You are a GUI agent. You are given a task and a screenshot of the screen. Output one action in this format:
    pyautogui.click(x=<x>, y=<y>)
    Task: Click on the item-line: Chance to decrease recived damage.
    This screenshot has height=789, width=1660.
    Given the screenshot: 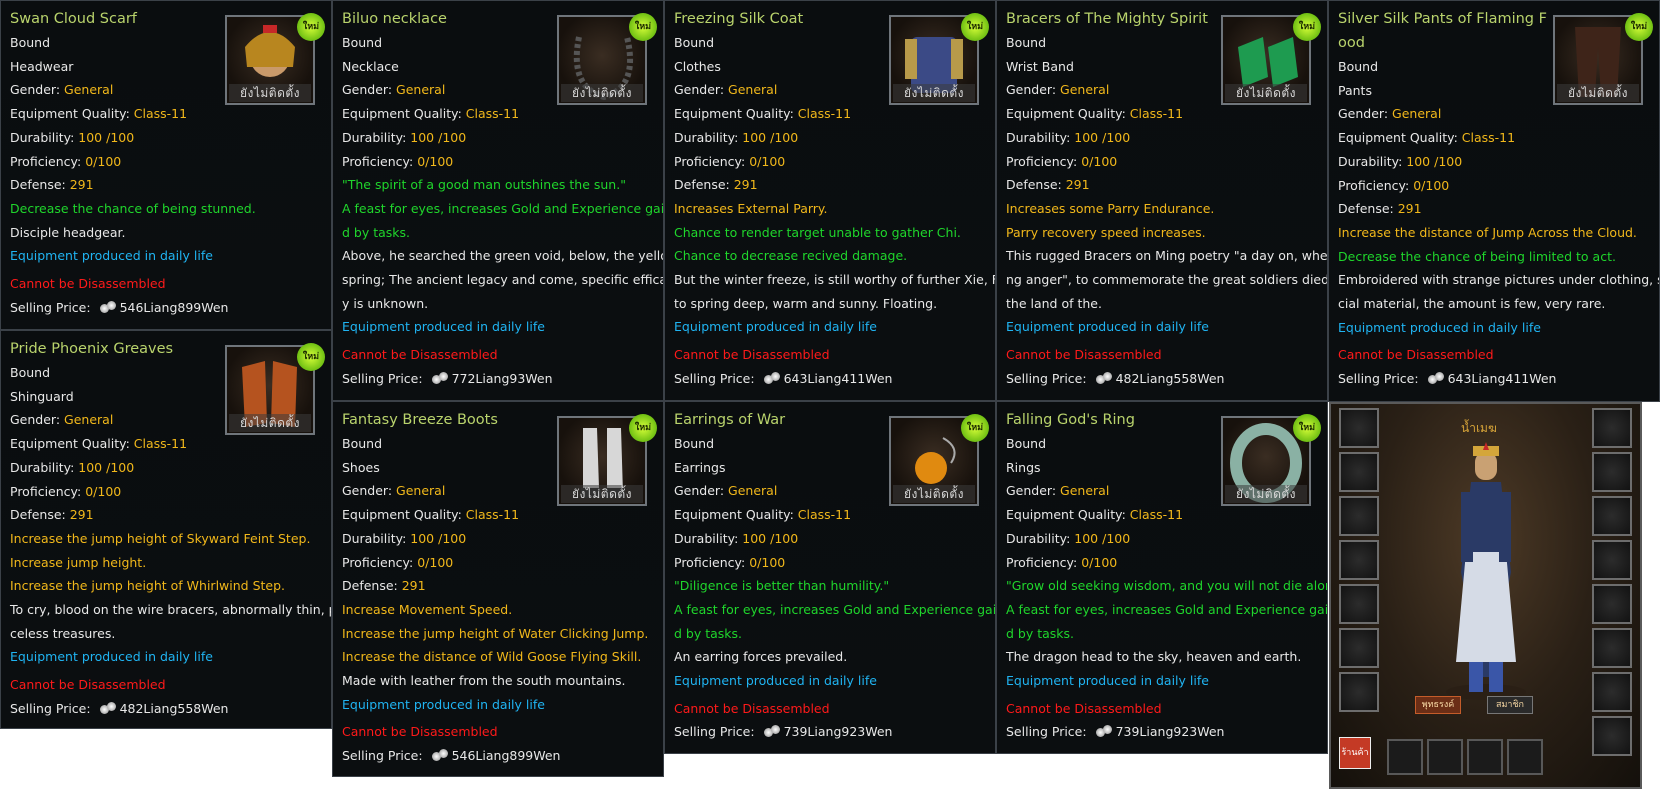 What is the action you would take?
    pyautogui.click(x=791, y=256)
    